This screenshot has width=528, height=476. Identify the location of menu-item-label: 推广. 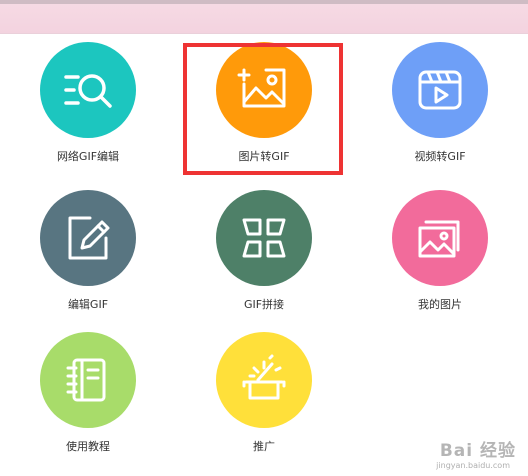
(264, 446).